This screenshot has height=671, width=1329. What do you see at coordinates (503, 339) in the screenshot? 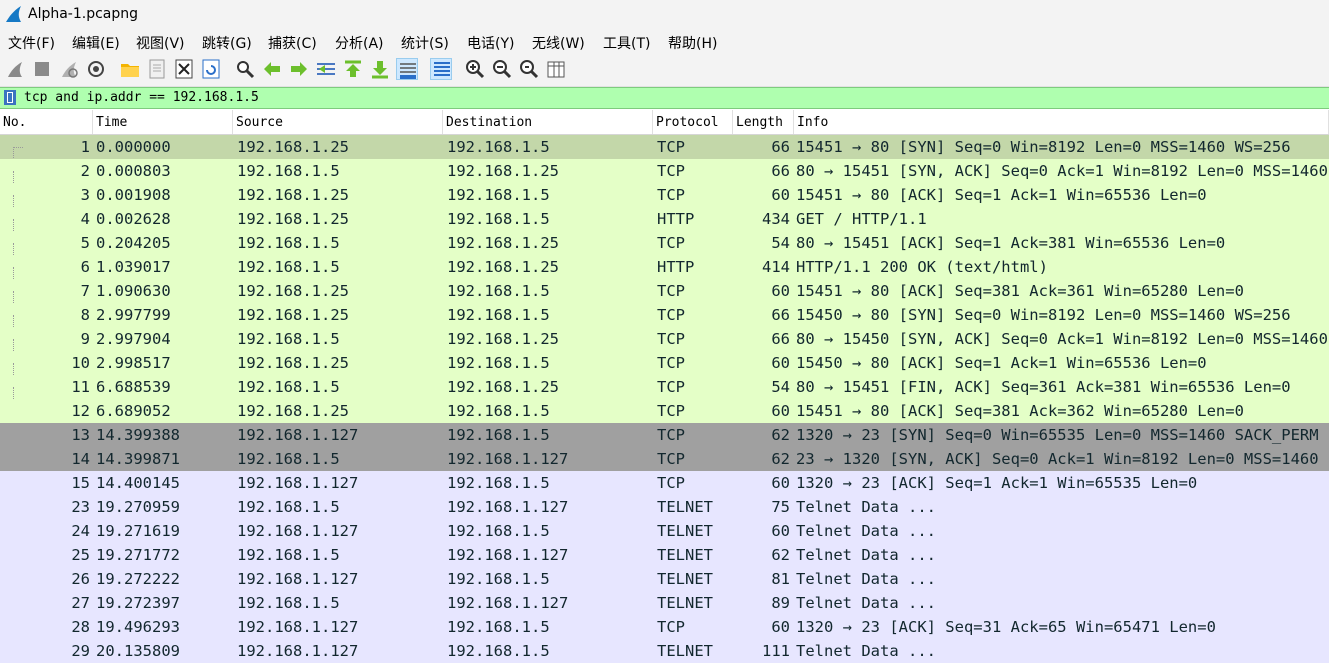
I see `packet-dst: 192.168.1.25` at bounding box center [503, 339].